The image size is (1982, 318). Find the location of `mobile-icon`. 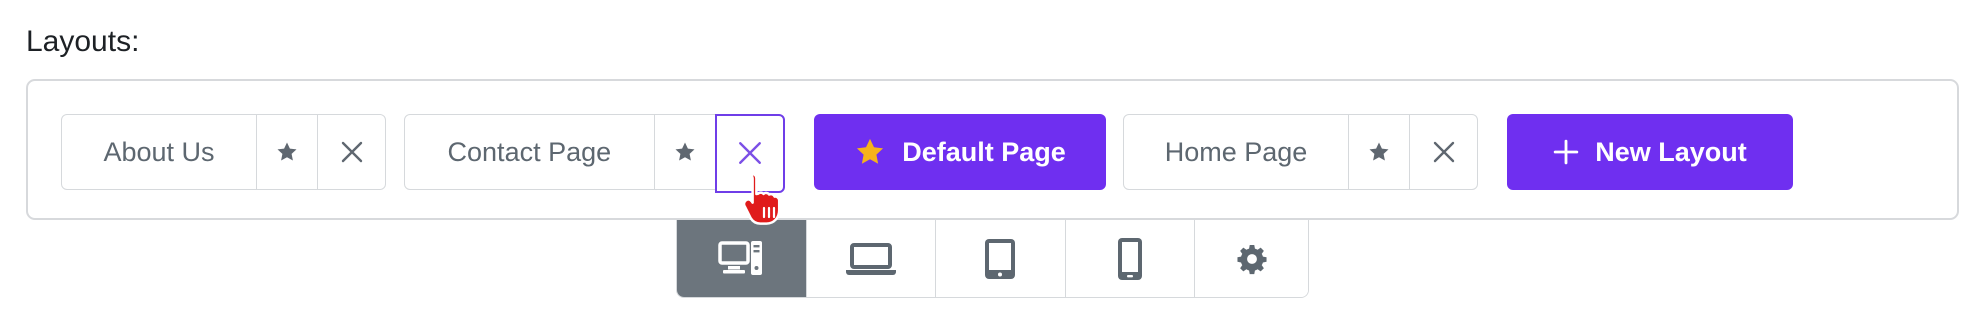

mobile-icon is located at coordinates (1130, 258).